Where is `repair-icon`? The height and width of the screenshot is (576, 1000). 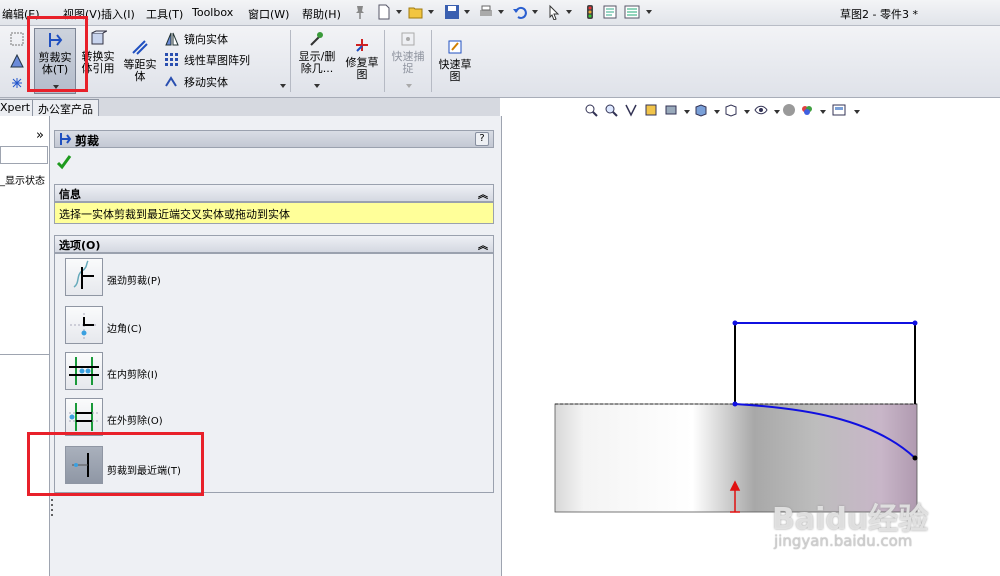
repair-icon is located at coordinates (362, 45).